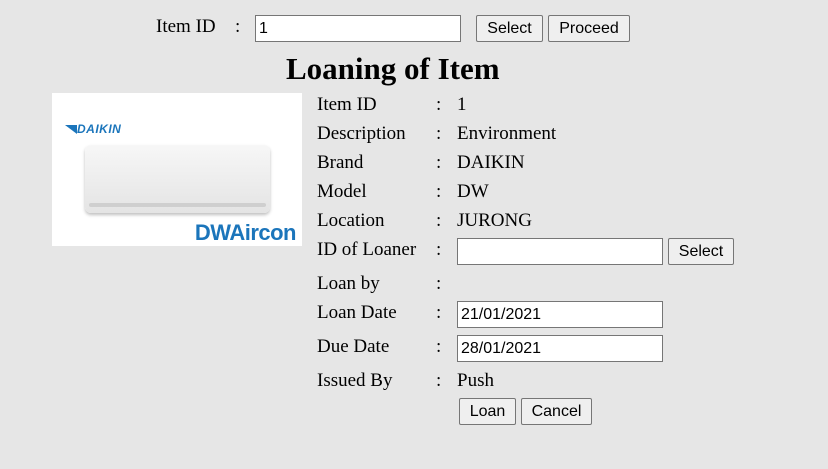 This screenshot has width=828, height=469. I want to click on loan-by-label: Loan by, so click(348, 283).